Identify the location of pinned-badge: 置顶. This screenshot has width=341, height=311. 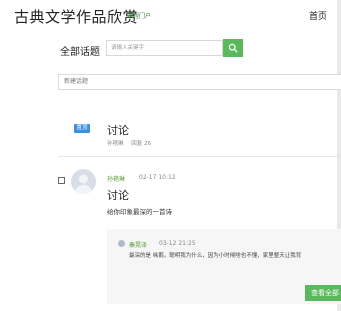
(82, 128).